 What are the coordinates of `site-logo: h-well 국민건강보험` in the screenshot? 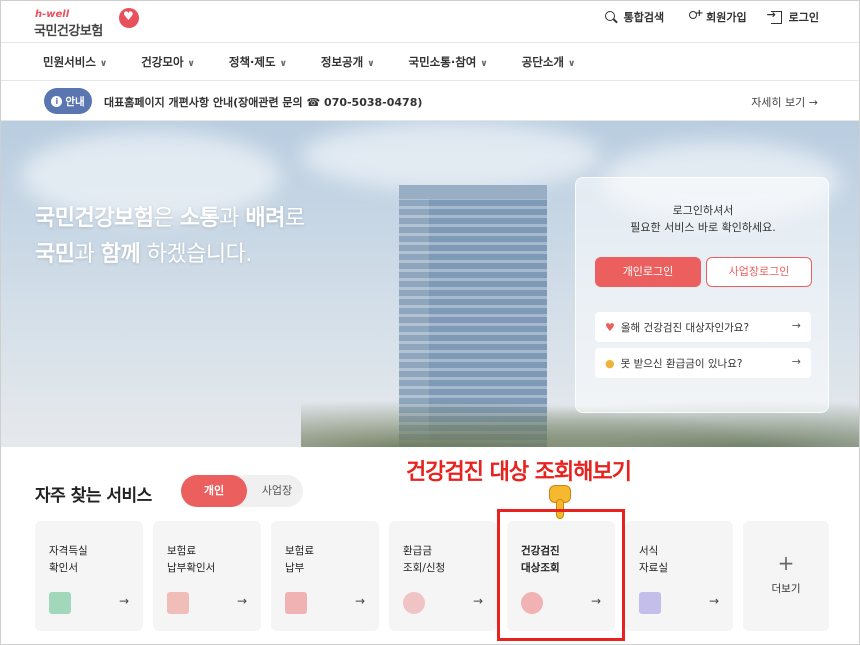 It's located at (86, 22).